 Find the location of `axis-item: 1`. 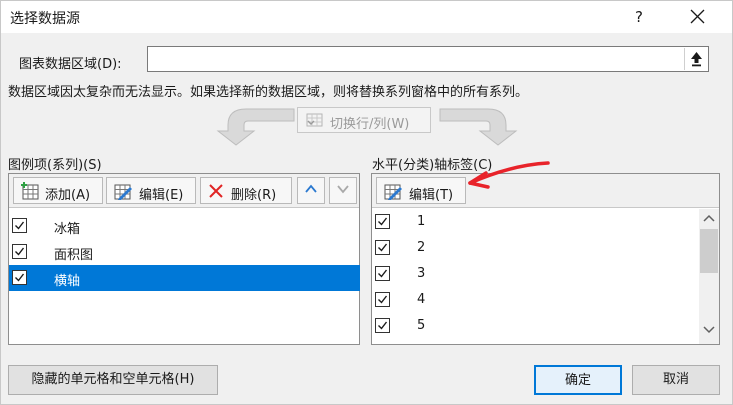

axis-item: 1 is located at coordinates (534, 222).